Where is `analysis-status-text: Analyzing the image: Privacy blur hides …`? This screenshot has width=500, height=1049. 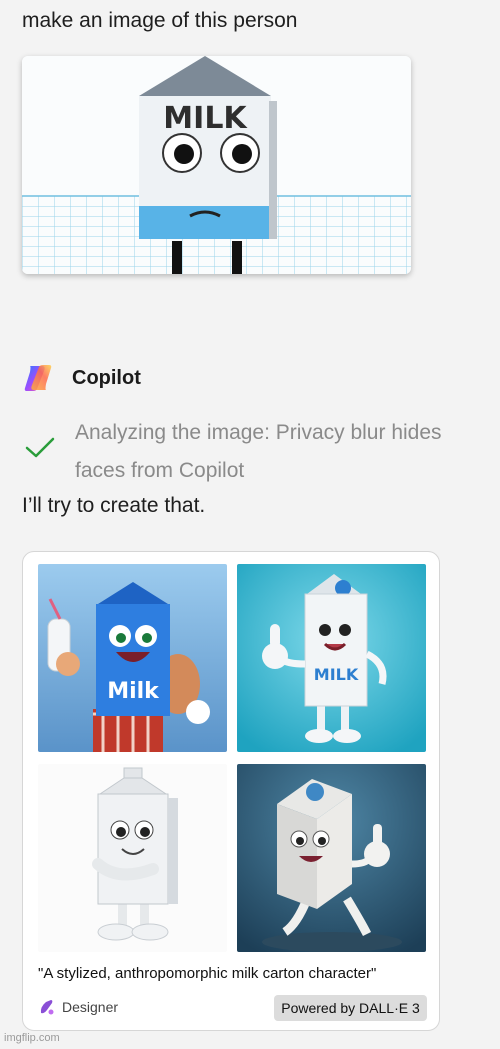 analysis-status-text: Analyzing the image: Privacy blur hides … is located at coordinates (258, 451).